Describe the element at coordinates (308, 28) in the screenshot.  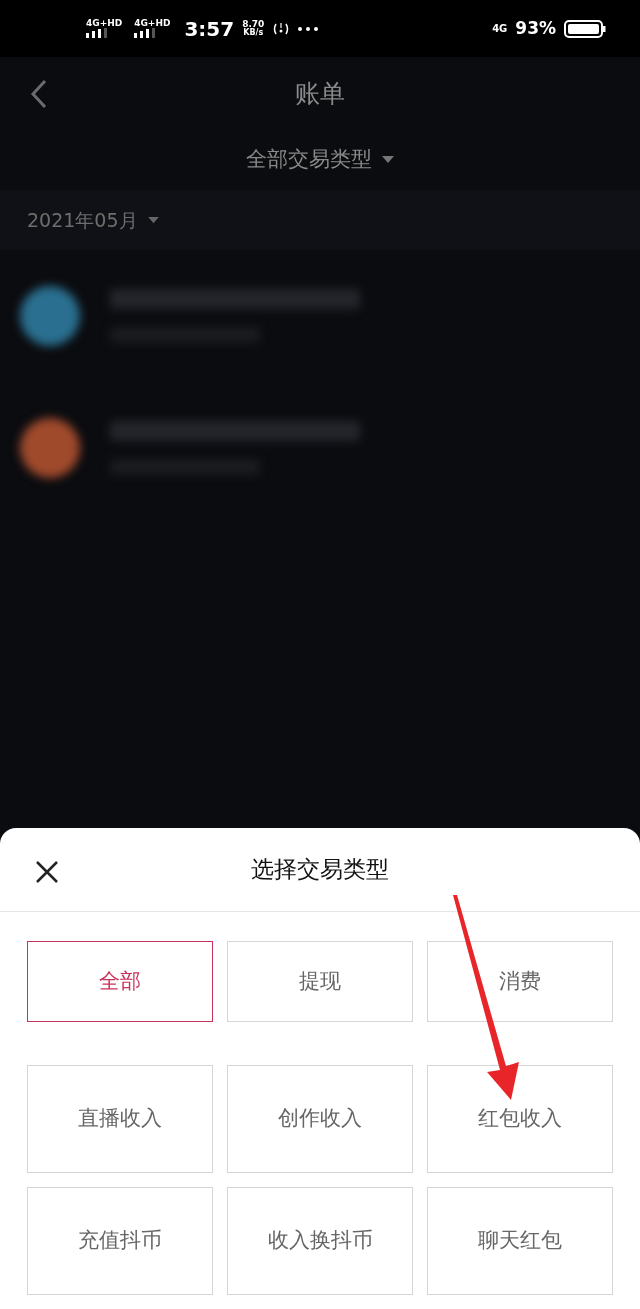
I see `more-icon` at that location.